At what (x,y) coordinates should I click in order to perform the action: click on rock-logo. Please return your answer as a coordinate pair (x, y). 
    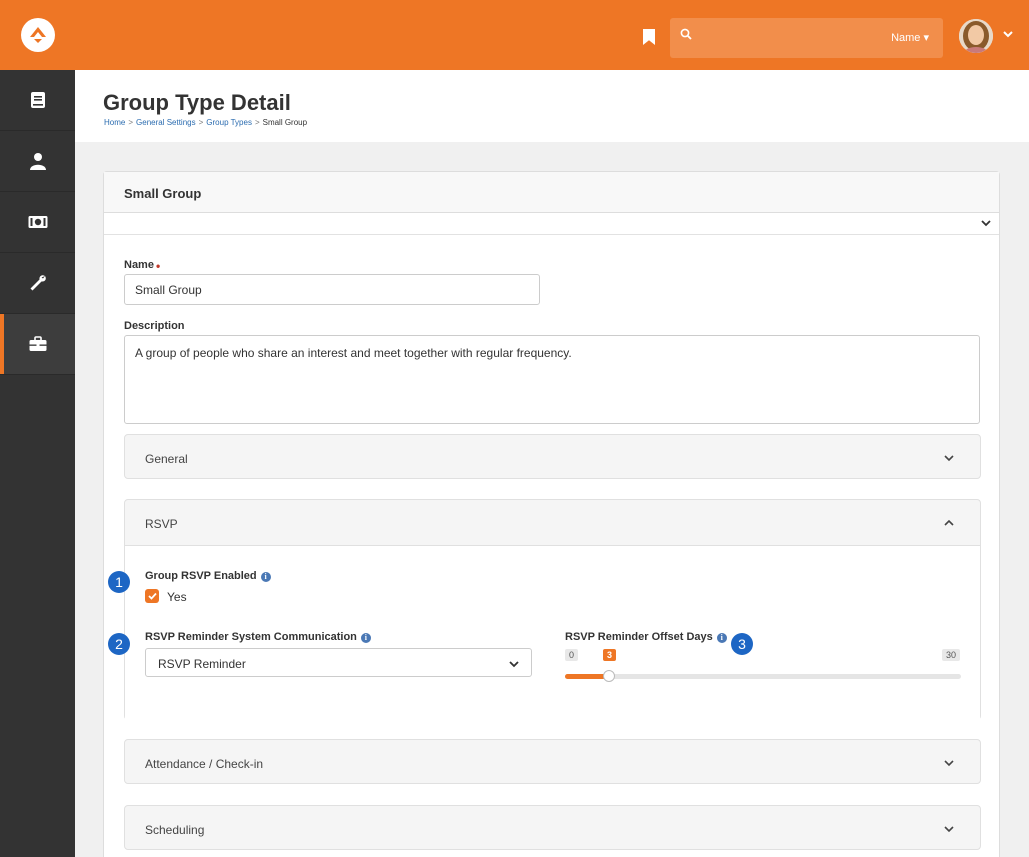
    Looking at the image, I should click on (37, 35).